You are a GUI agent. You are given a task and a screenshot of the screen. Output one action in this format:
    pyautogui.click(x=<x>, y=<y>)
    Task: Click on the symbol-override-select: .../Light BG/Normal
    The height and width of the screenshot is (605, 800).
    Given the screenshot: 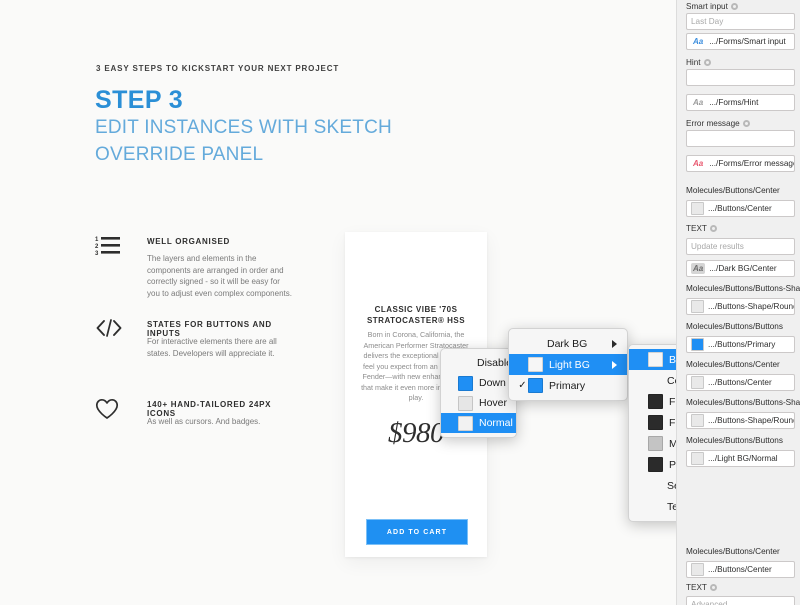 What is the action you would take?
    pyautogui.click(x=740, y=458)
    